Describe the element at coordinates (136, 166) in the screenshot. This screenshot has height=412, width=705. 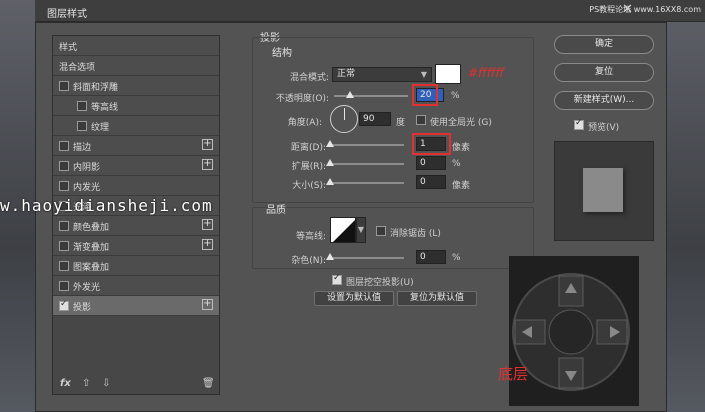
I see `style-list-item: 内阴影 +` at that location.